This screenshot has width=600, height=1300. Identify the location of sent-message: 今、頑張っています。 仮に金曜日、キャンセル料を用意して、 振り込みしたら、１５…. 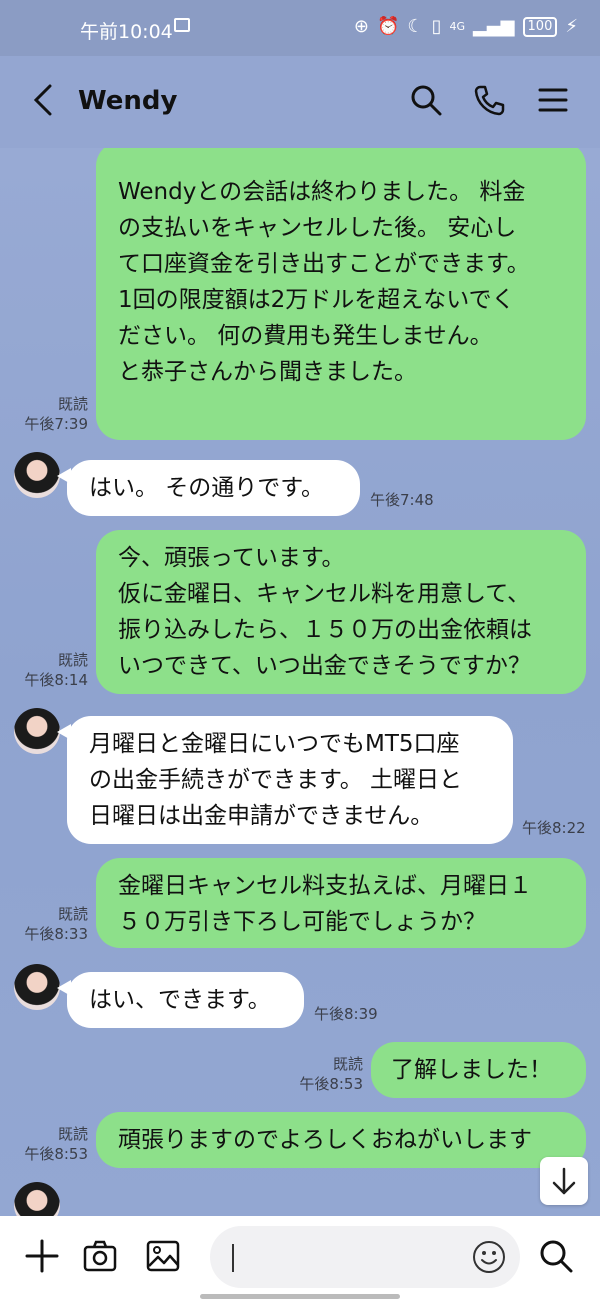
(341, 612).